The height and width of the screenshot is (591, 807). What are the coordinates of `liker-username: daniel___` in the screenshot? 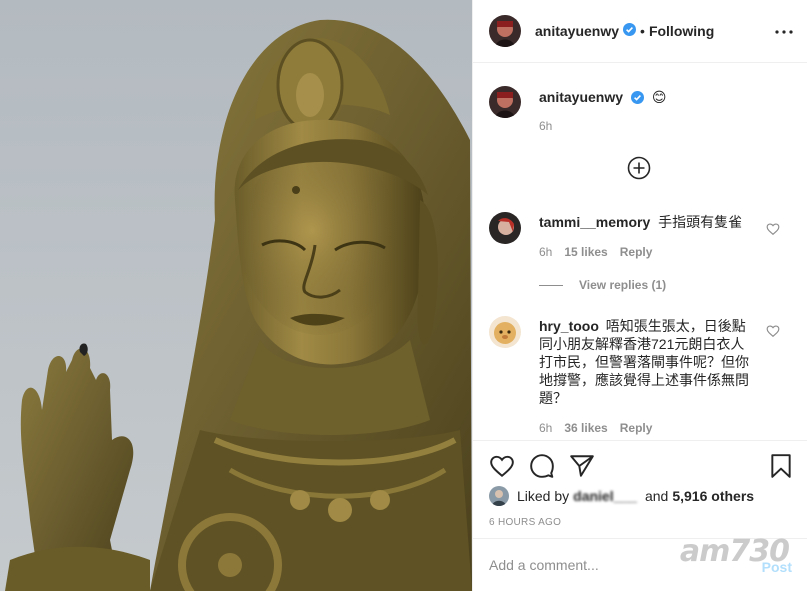 It's located at (605, 496).